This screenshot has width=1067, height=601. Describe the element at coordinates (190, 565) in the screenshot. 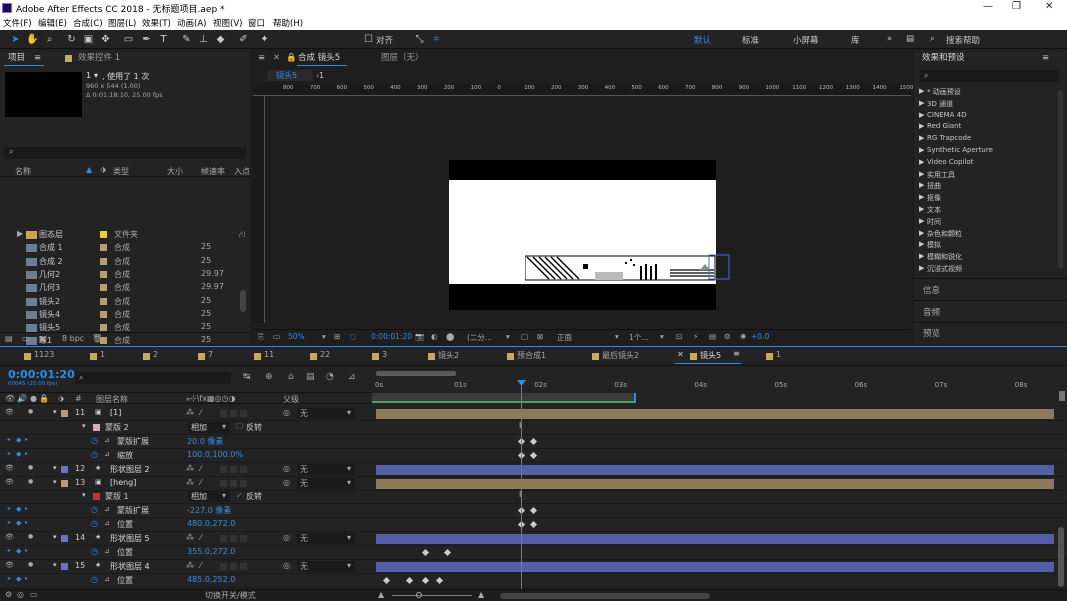

I see `shy-switch-icon: ⁂` at that location.